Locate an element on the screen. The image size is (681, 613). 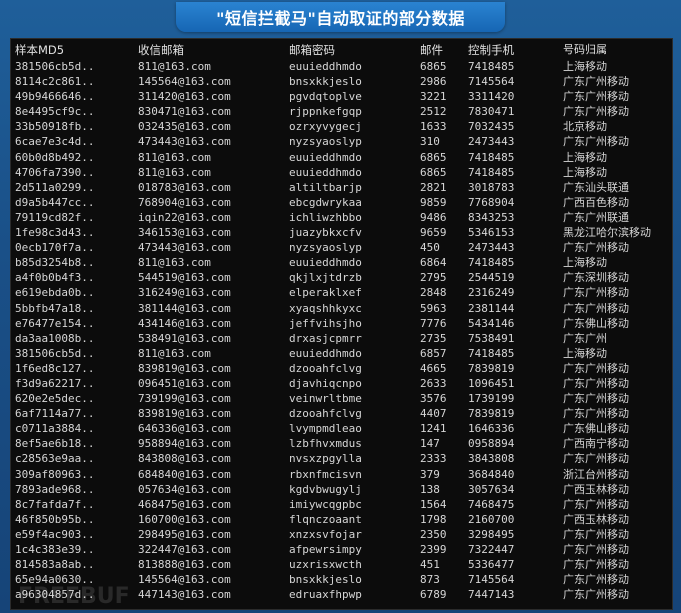
cell-password: dzooahfclvg is located at coordinates (325, 368).